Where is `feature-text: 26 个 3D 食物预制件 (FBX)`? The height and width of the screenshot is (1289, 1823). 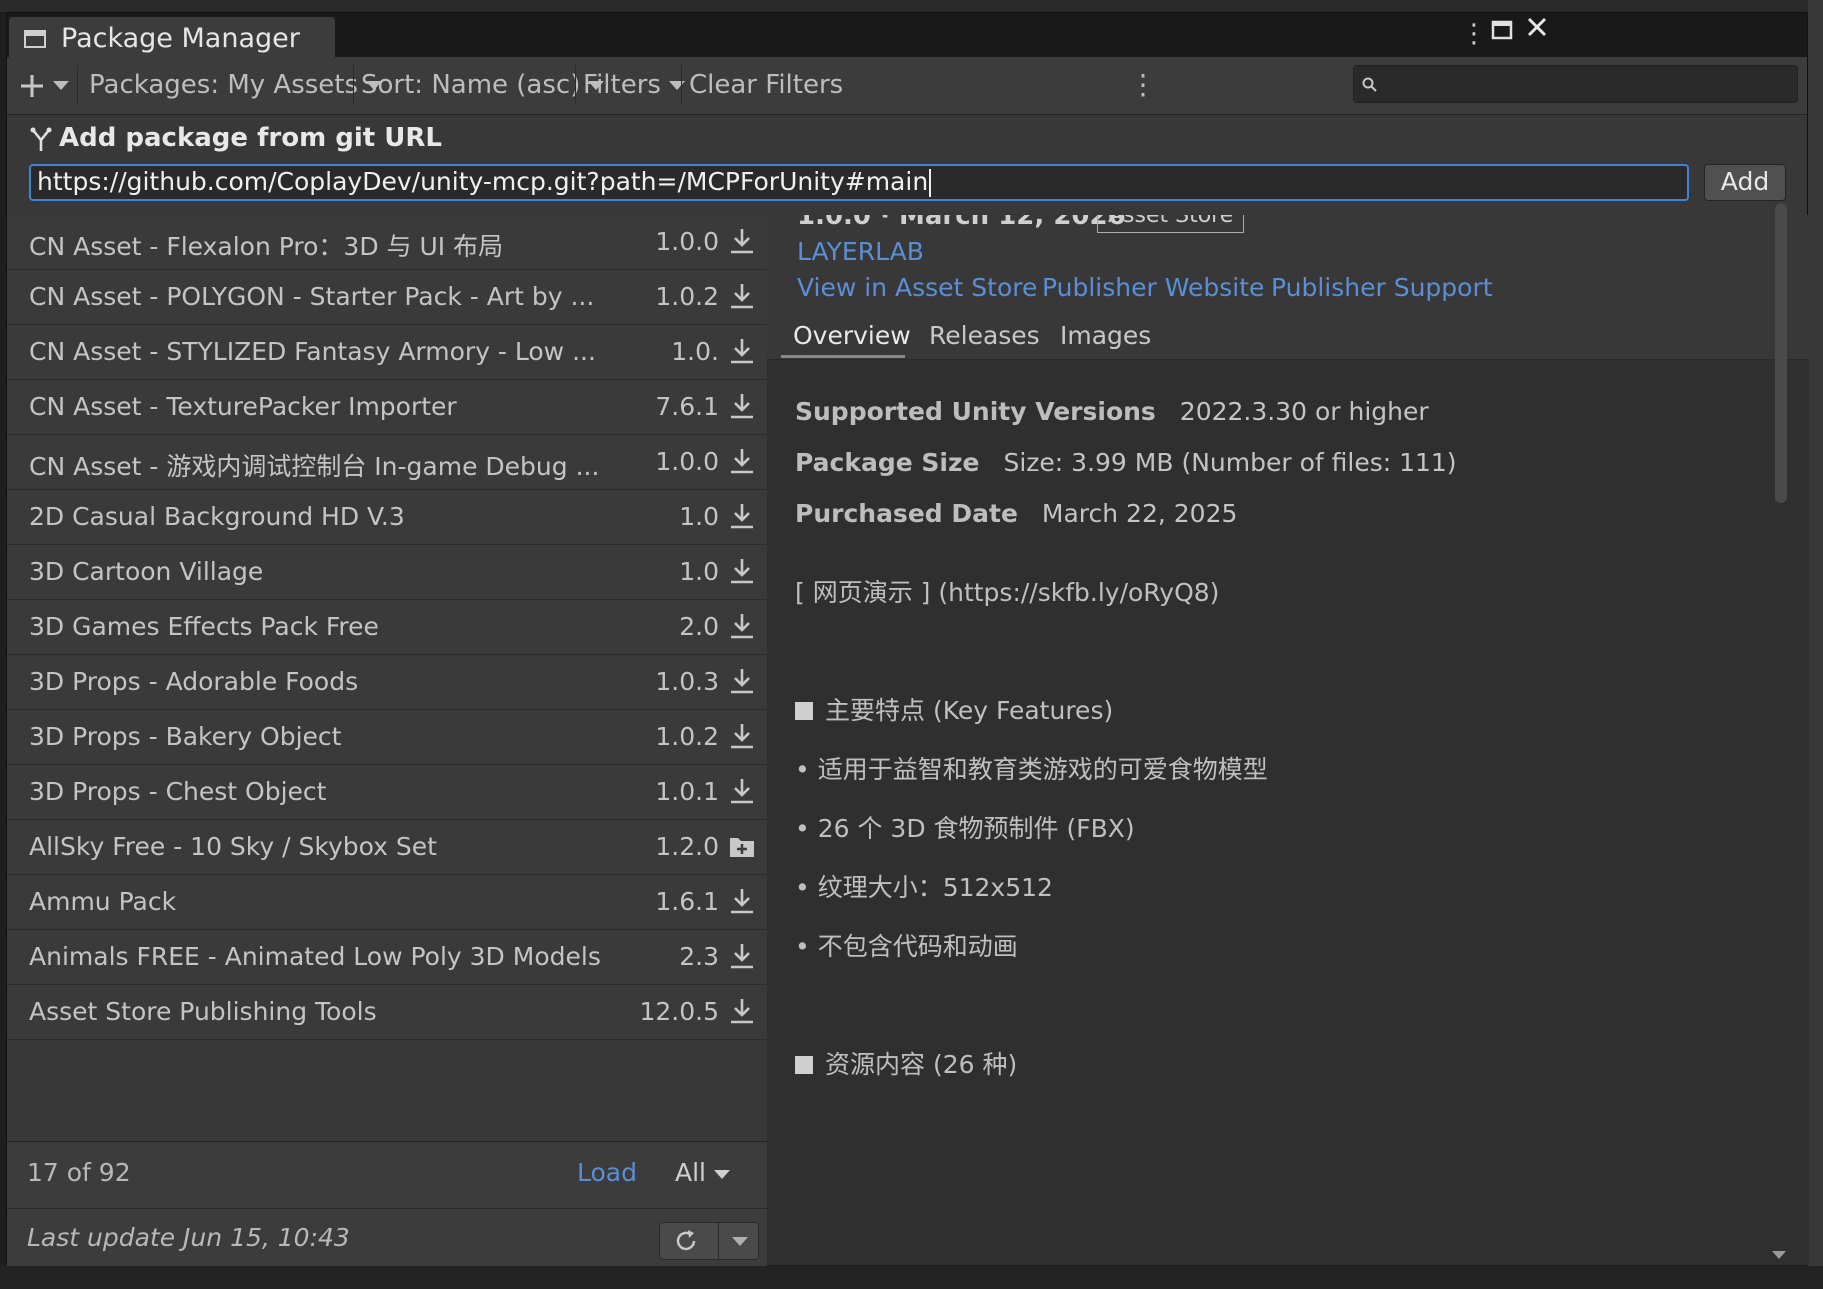 feature-text: 26 个 3D 食物预制件 (FBX) is located at coordinates (976, 828).